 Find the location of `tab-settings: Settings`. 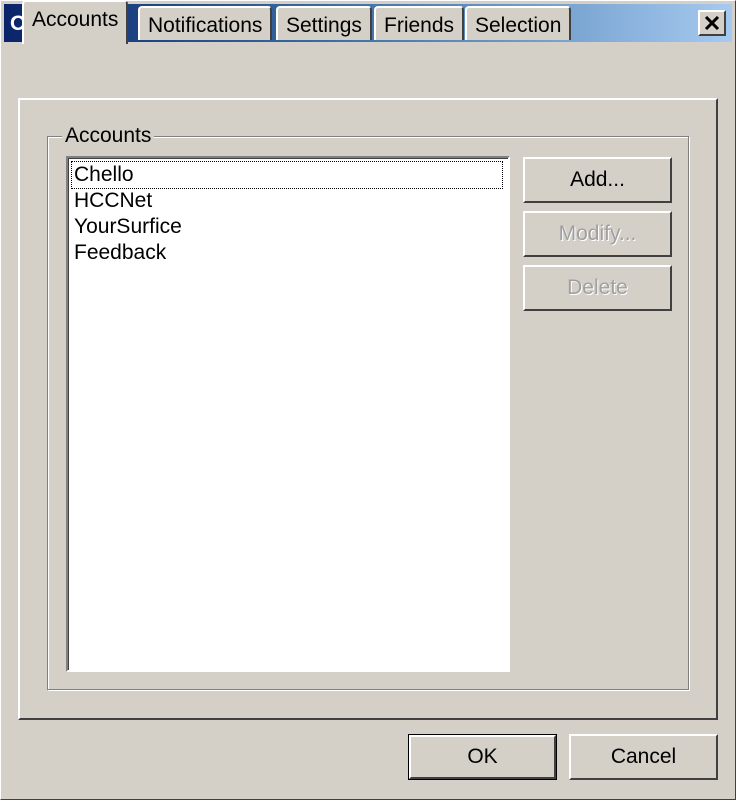

tab-settings: Settings is located at coordinates (324, 23).